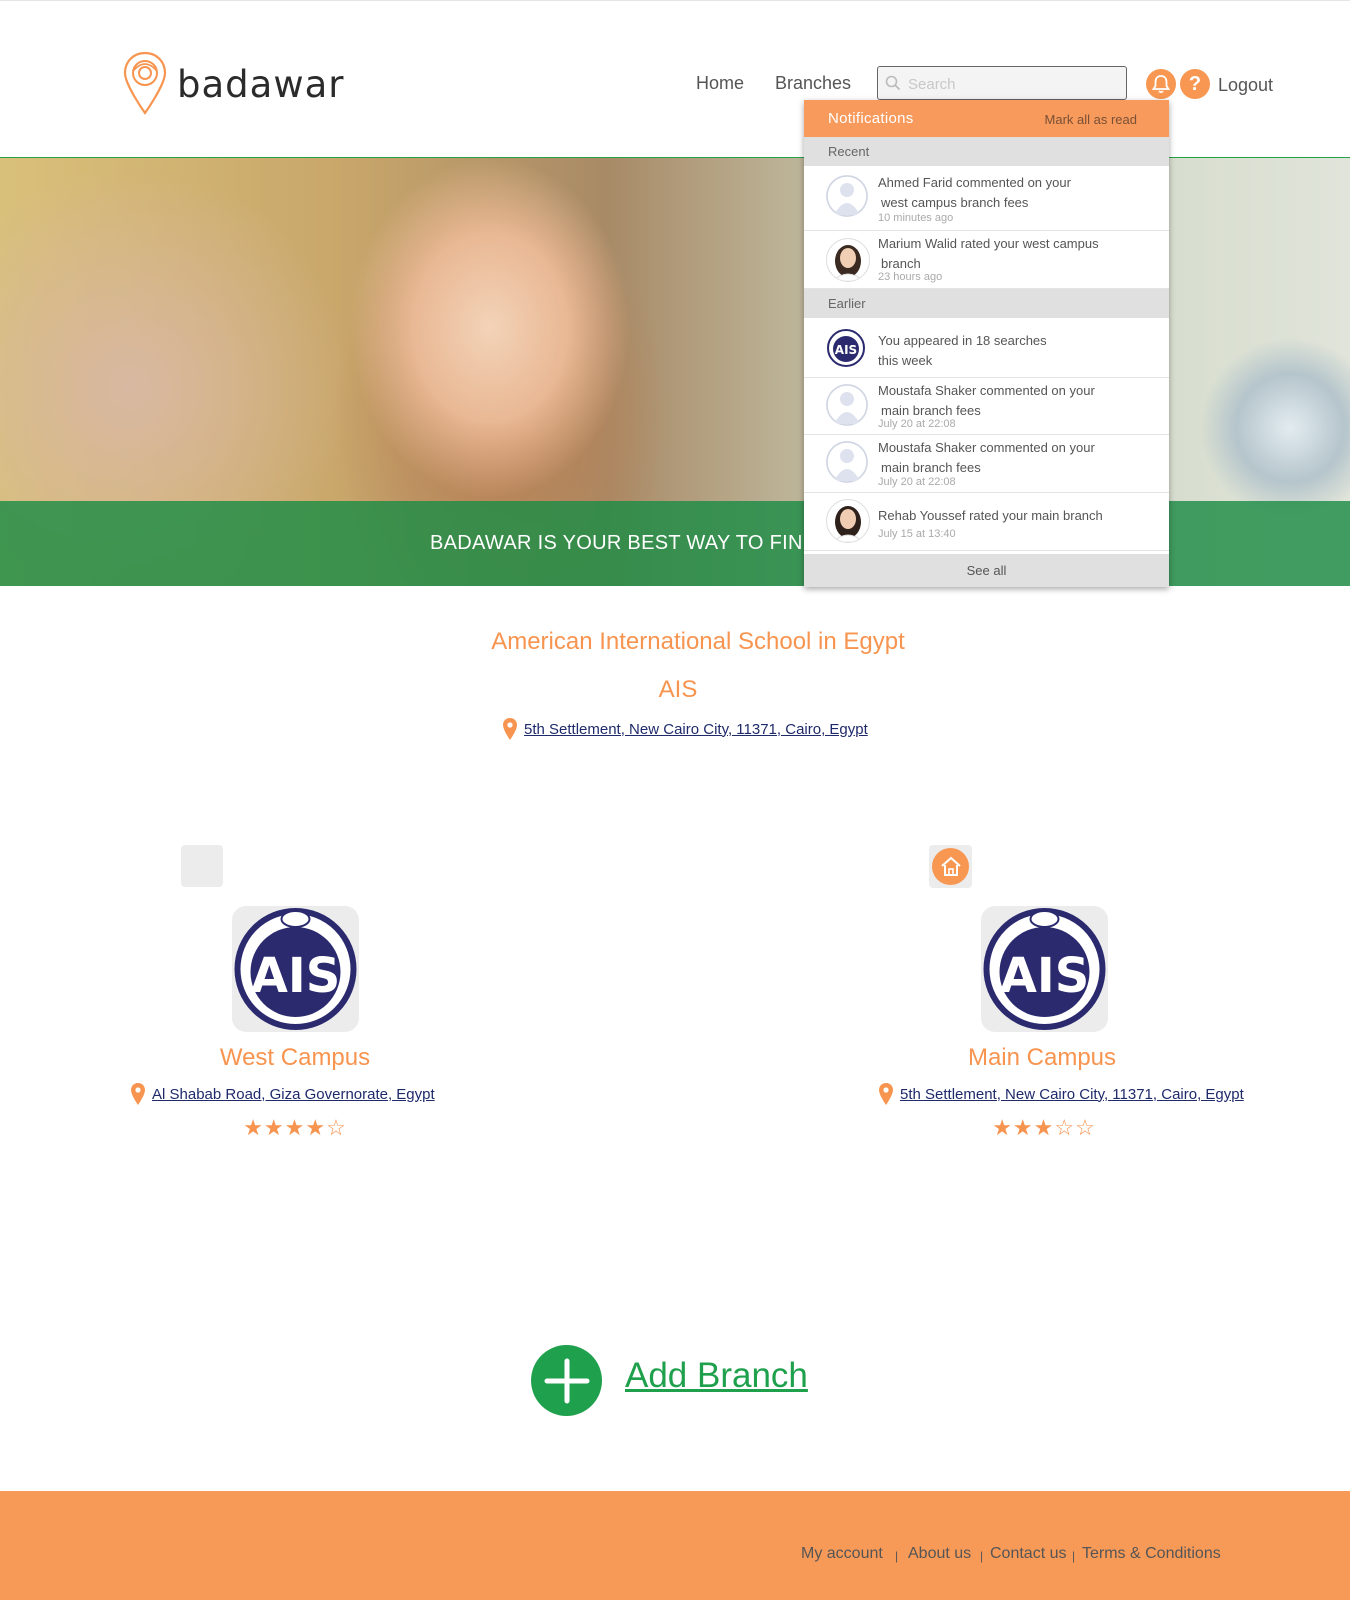 This screenshot has height=1600, width=1350. I want to click on main-branch-indicator, so click(950, 866).